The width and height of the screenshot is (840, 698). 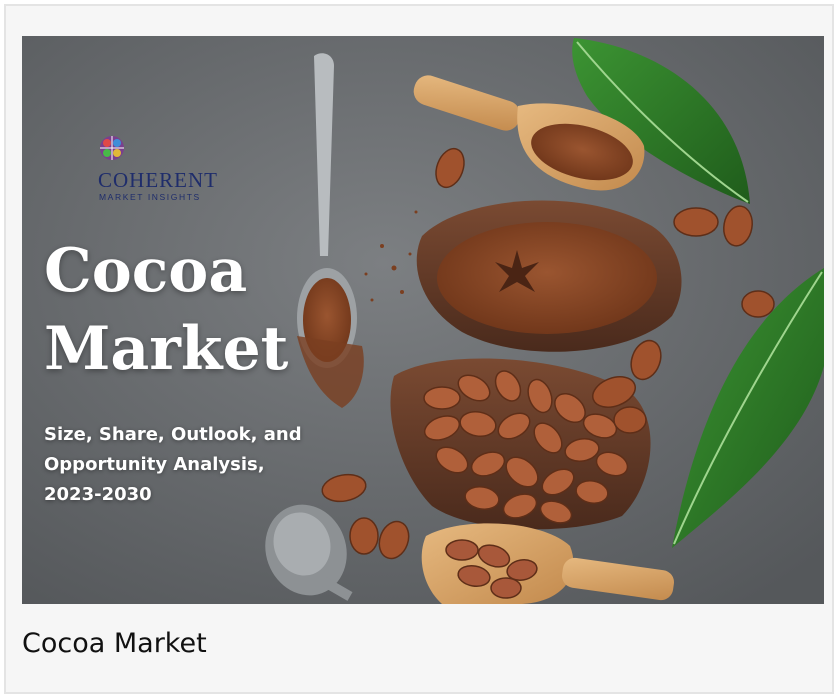 What do you see at coordinates (150, 197) in the screenshot?
I see `logo-tagline: MARKET INSIGHTS` at bounding box center [150, 197].